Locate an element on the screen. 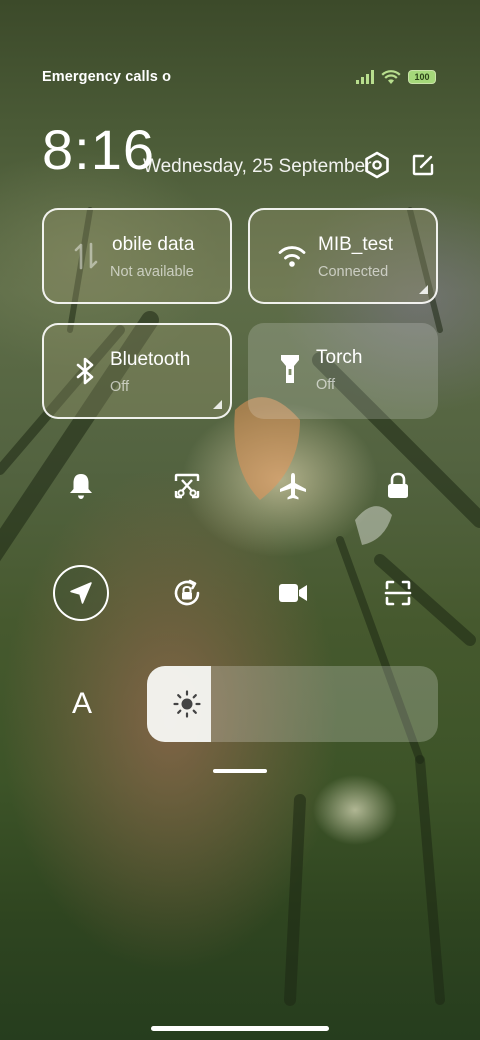 This screenshot has width=480, height=1040. battery-icon: 100 is located at coordinates (422, 77).